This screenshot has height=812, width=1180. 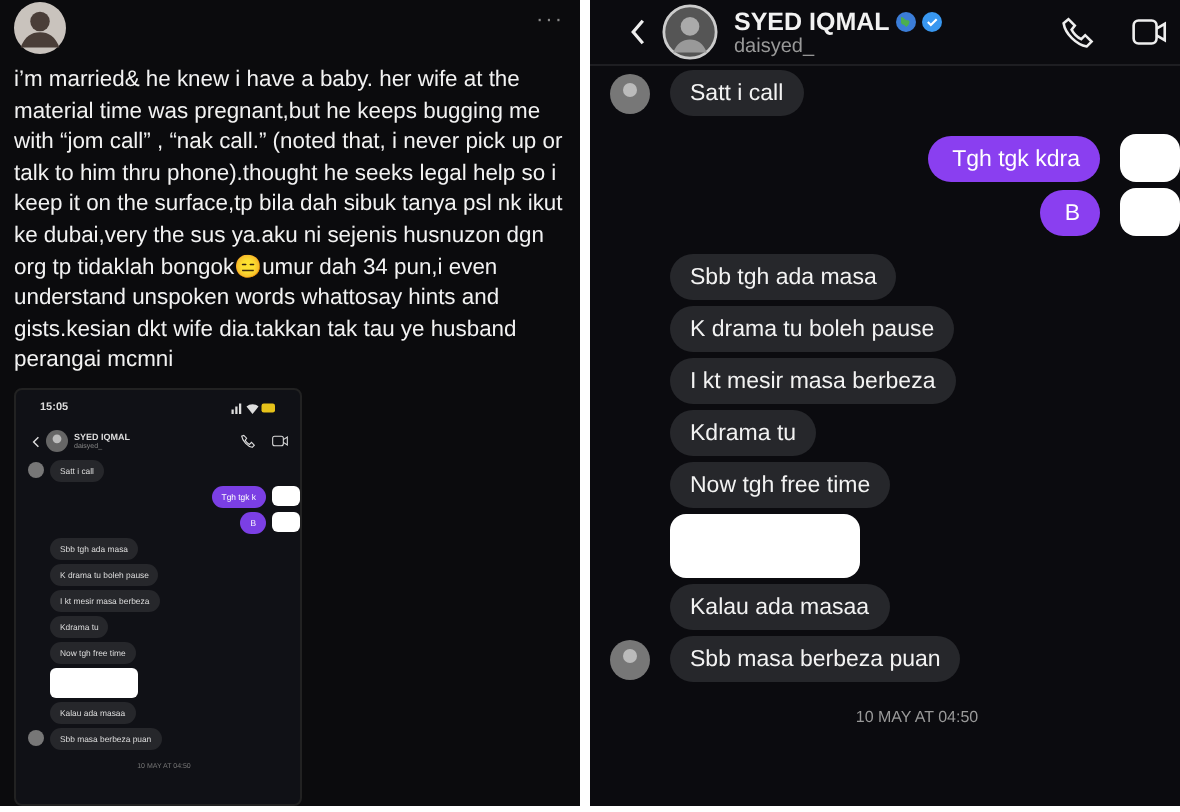 I want to click on globe-icon, so click(x=905, y=21).